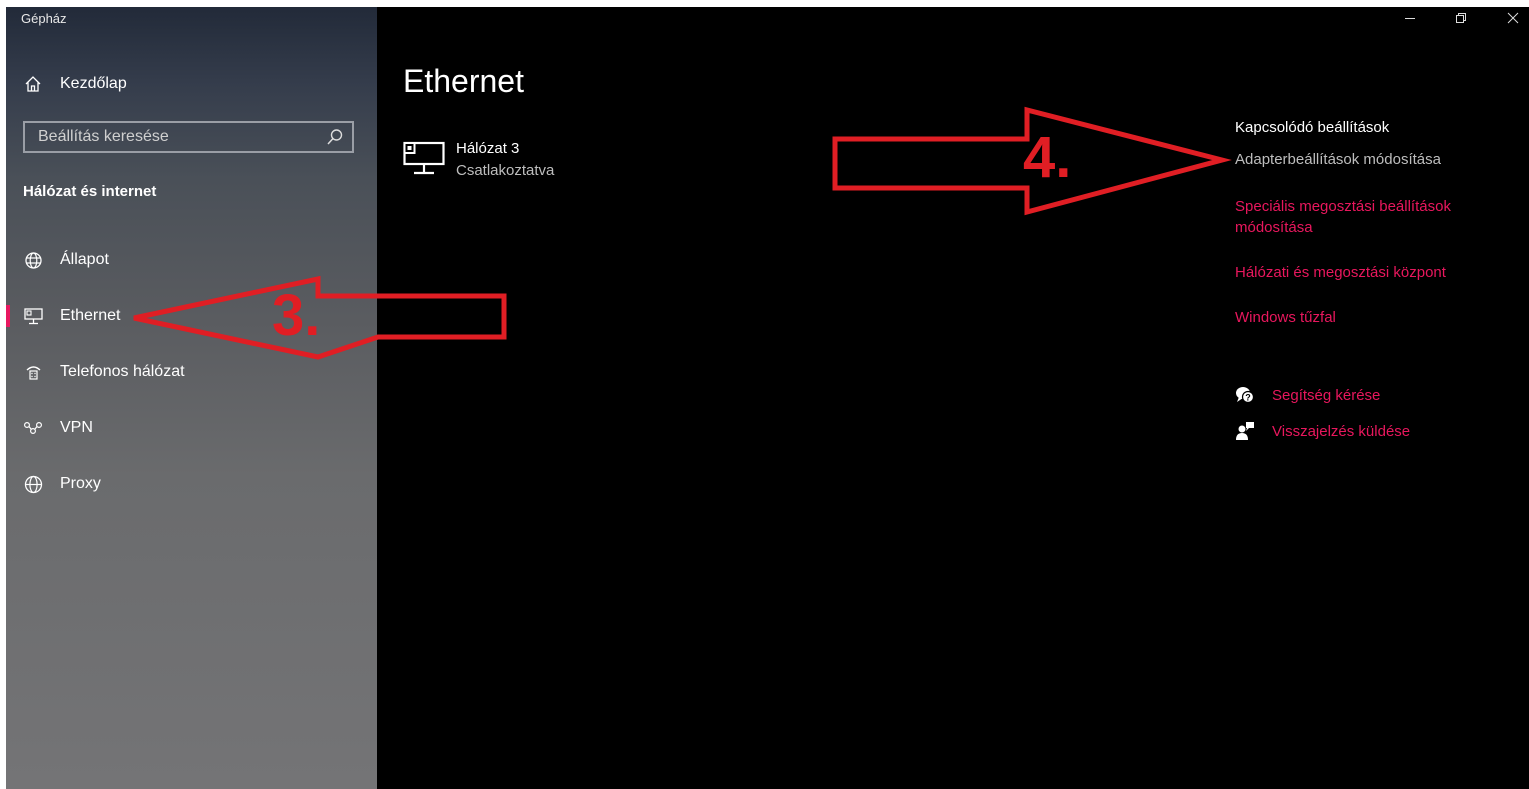 The width and height of the screenshot is (1529, 789). What do you see at coordinates (1285, 317) in the screenshot?
I see `windows-firewall-link: Windows tűzfal` at bounding box center [1285, 317].